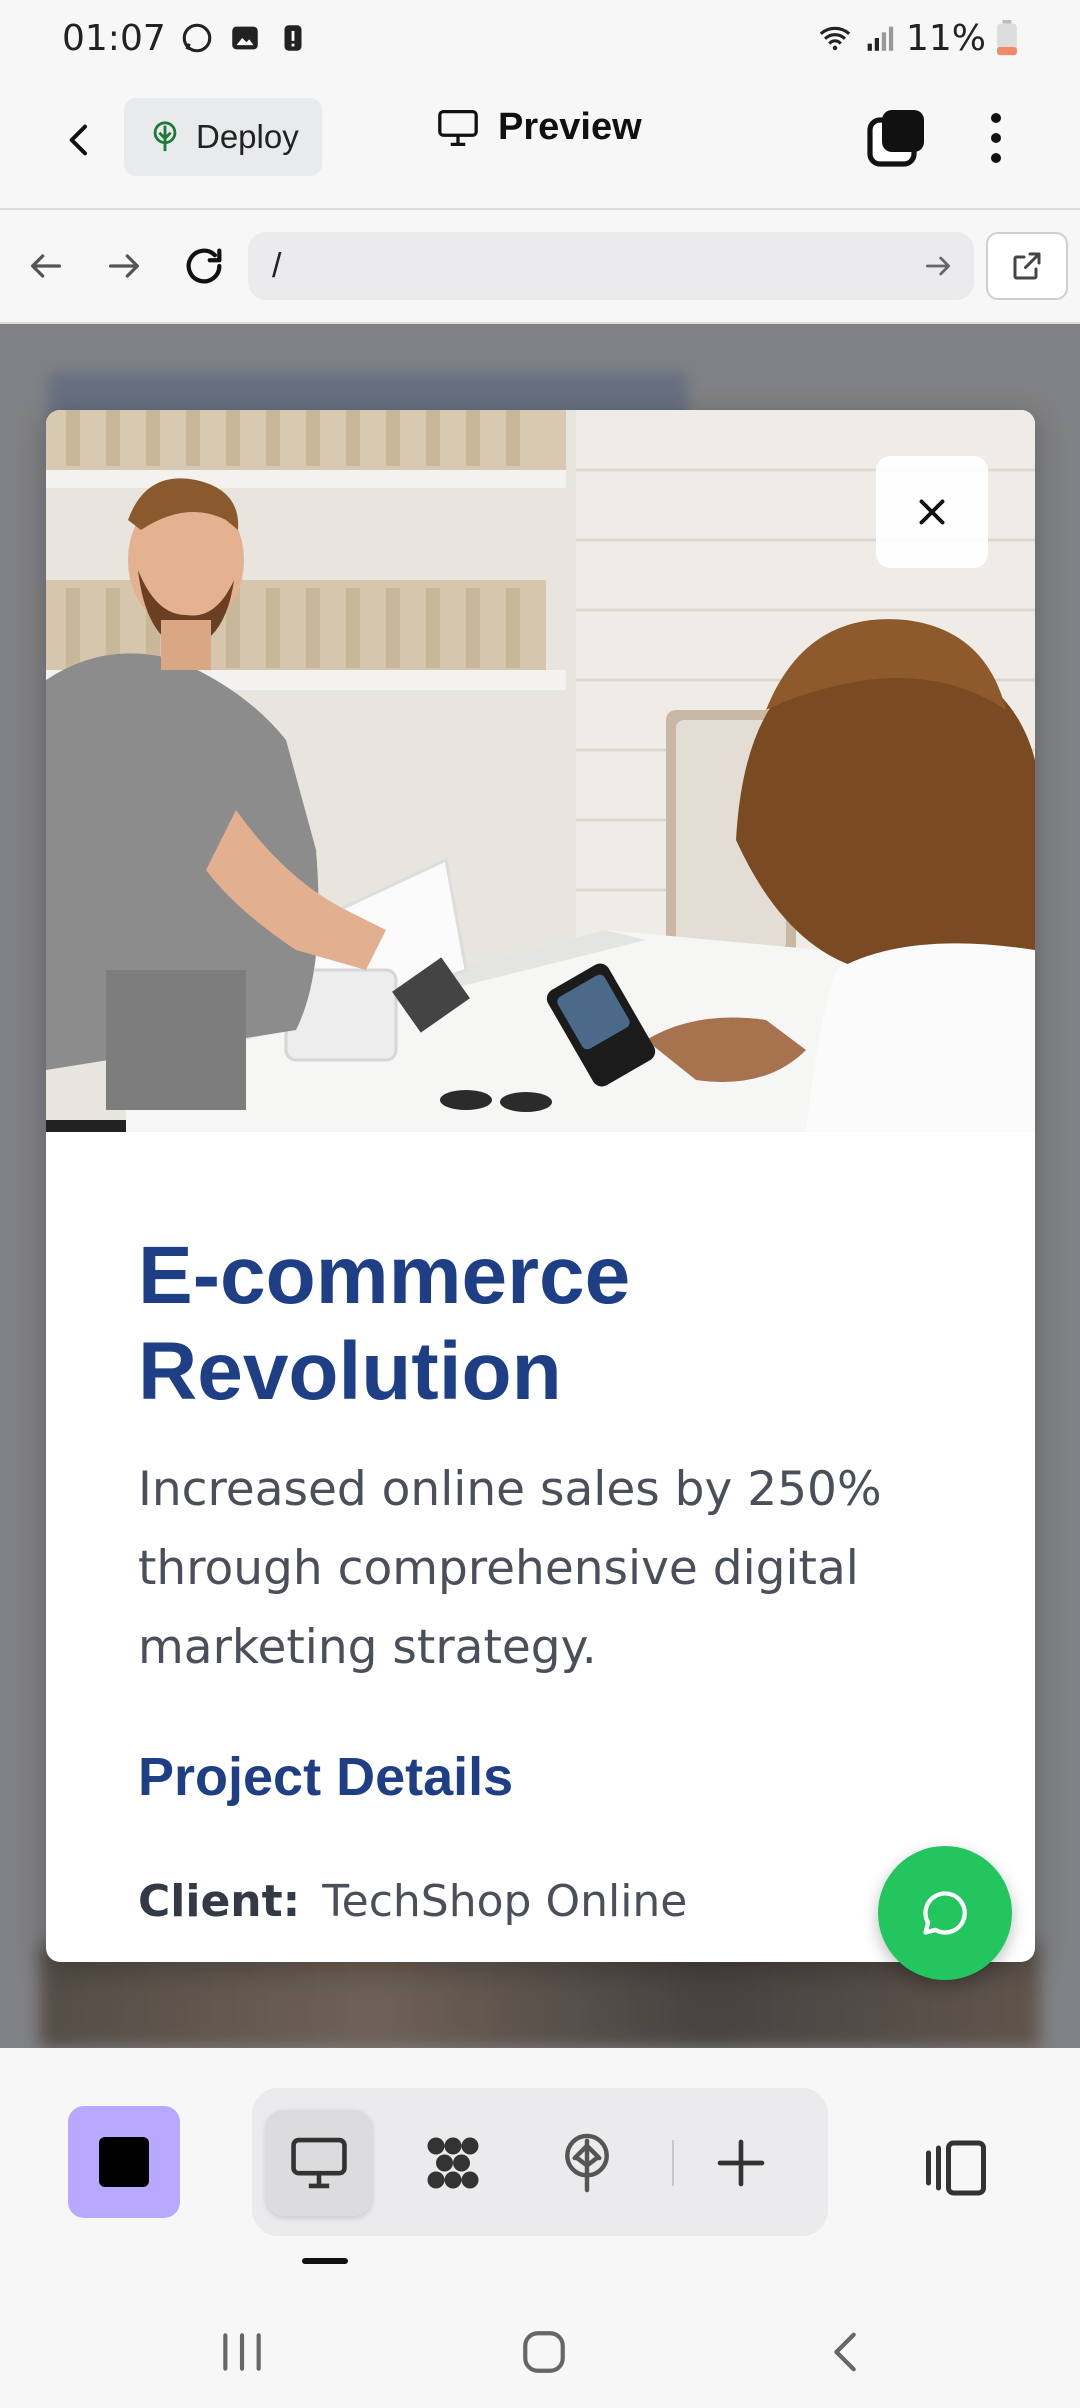  I want to click on view-switcher, so click(540, 2162).